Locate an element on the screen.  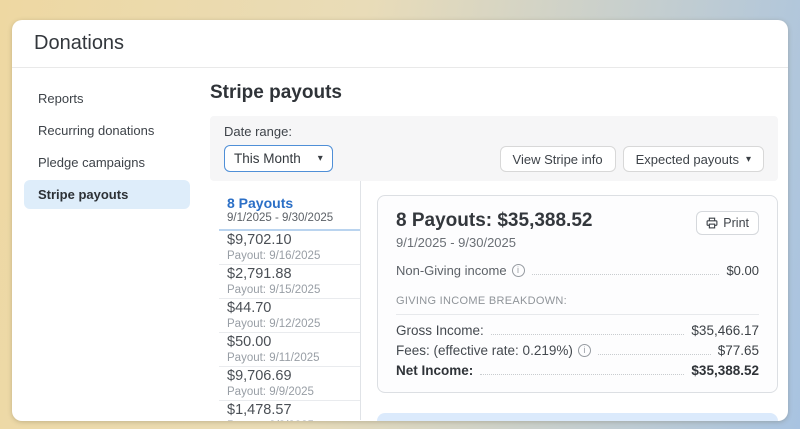
date-range-value: This Month is located at coordinates (267, 158).